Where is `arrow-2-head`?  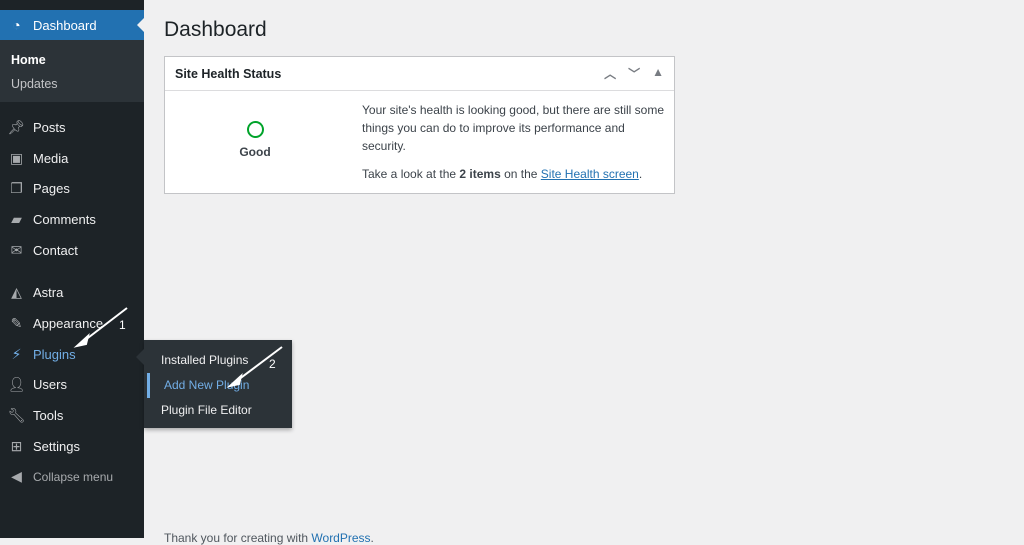 arrow-2-head is located at coordinates (234, 380).